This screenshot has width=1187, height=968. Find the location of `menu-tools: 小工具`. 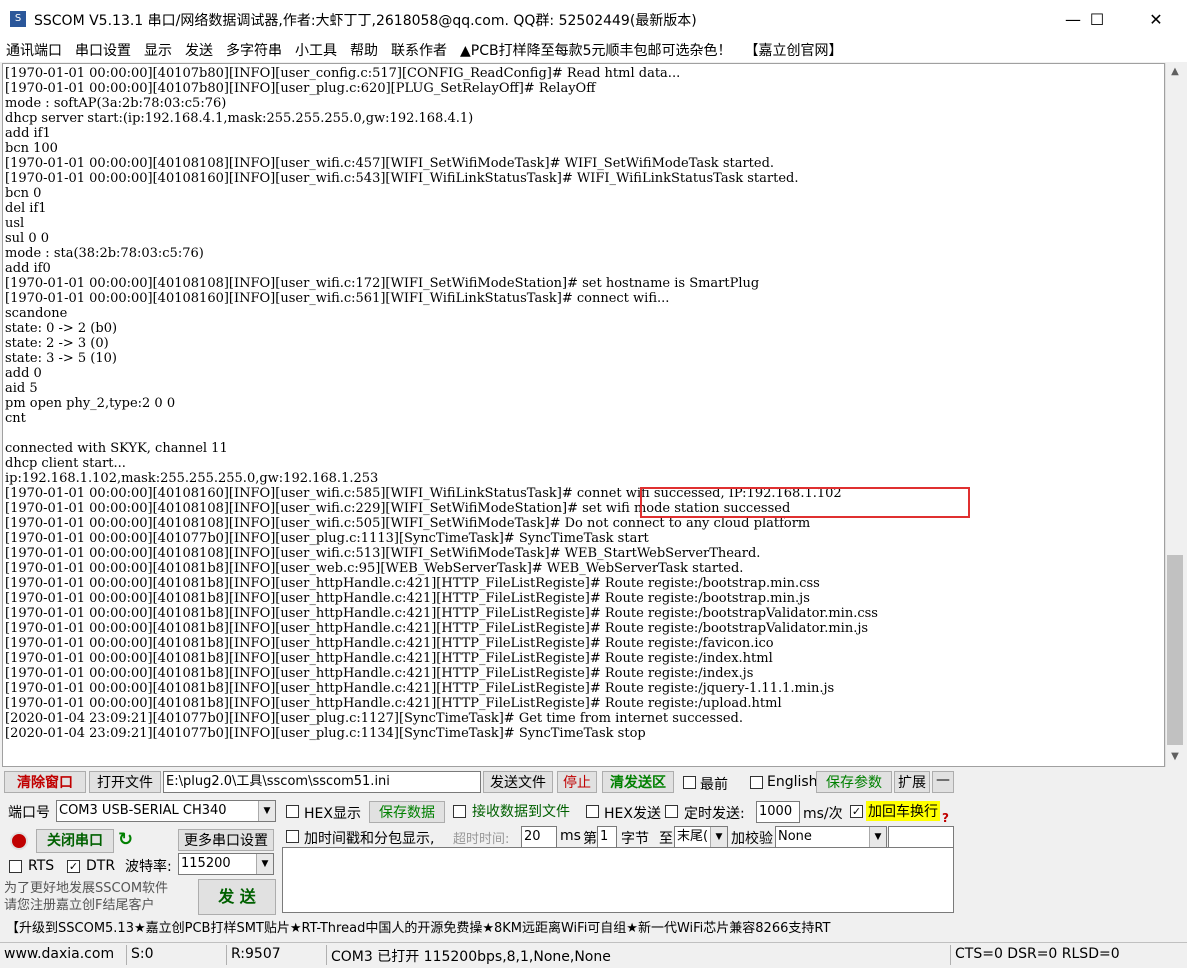

menu-tools: 小工具 is located at coordinates (316, 50).